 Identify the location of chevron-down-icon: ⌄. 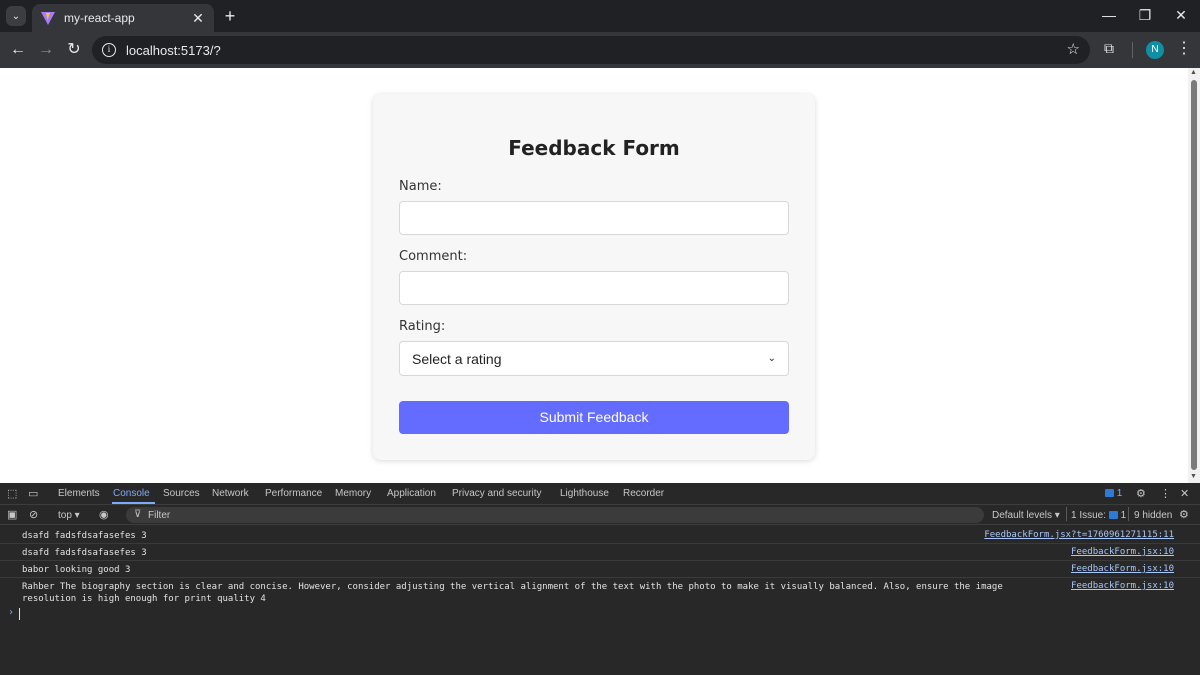
(771, 358).